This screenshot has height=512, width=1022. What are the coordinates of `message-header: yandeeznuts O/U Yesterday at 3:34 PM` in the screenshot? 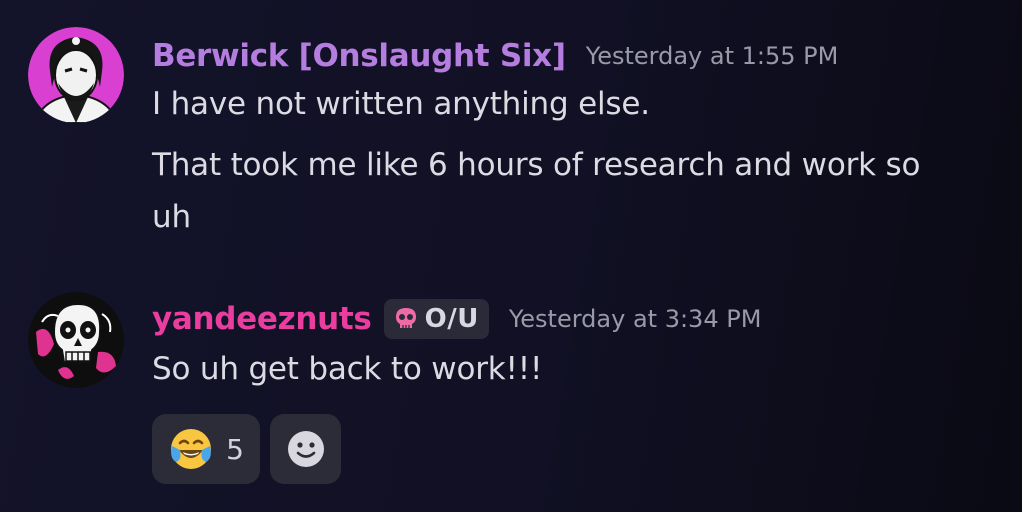 It's located at (456, 319).